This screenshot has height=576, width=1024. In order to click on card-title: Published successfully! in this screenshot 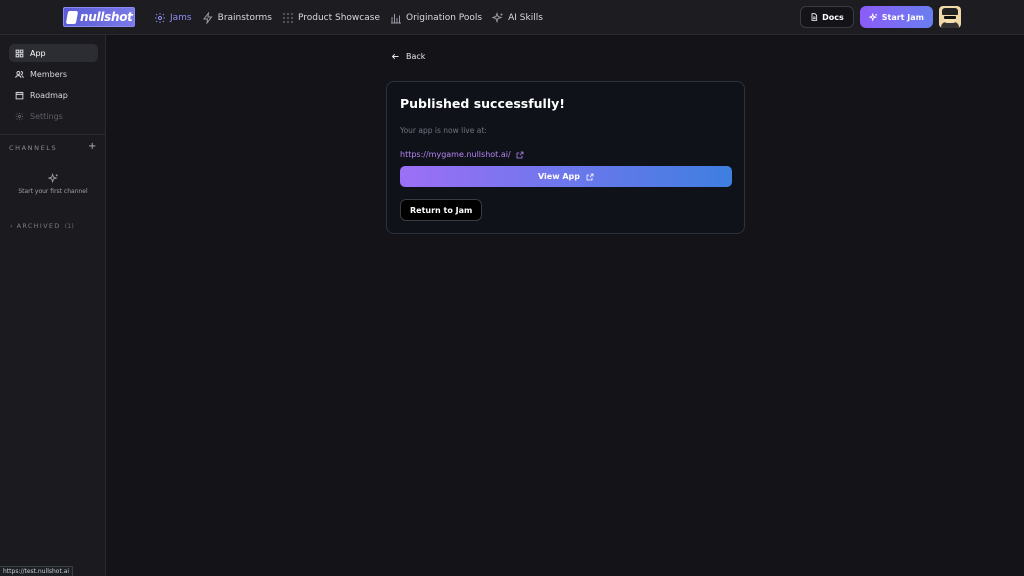, I will do `click(482, 103)`.